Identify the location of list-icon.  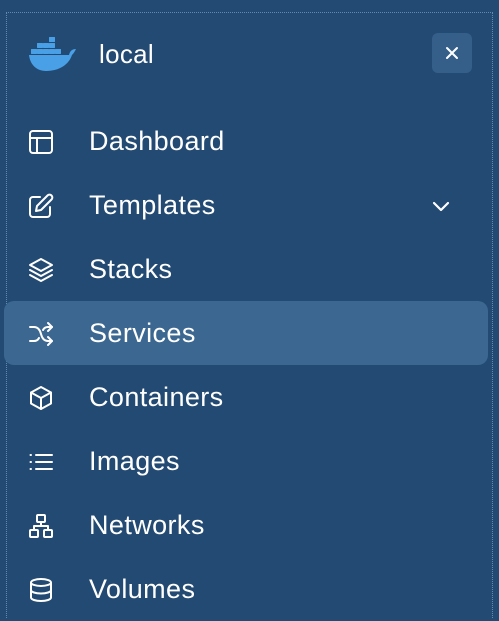
(41, 462).